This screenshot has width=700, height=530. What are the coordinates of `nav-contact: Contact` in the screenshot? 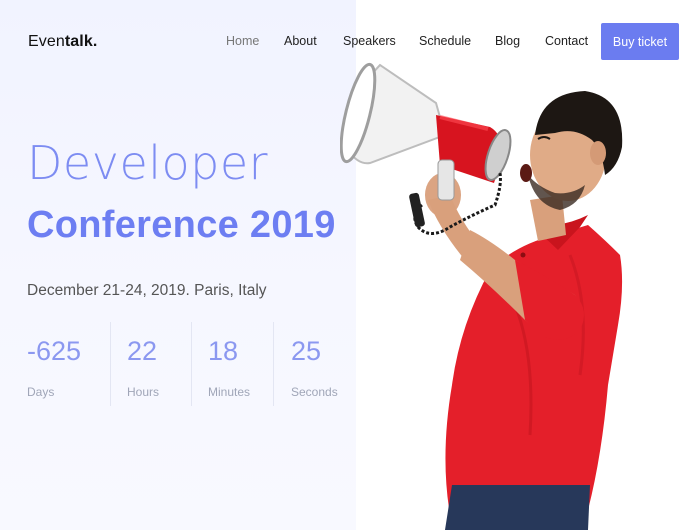 It's located at (566, 41).